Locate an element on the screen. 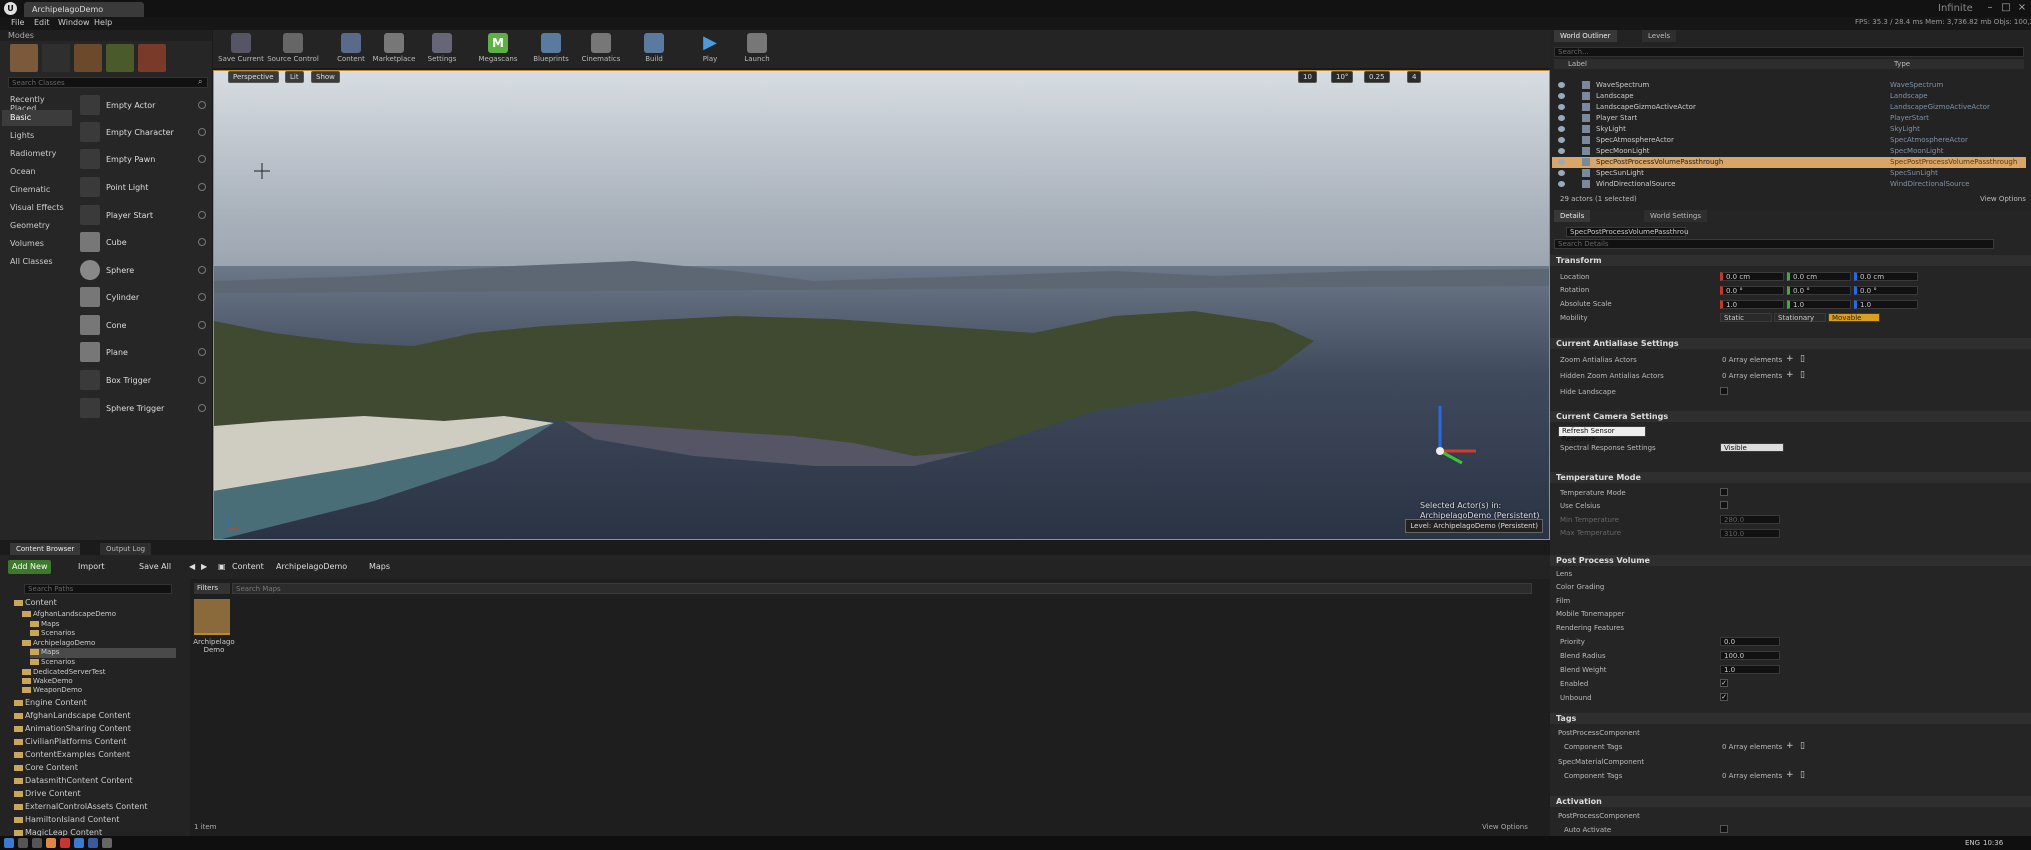 This screenshot has width=2031, height=850. spectral-response-select: Visible is located at coordinates (1752, 447).